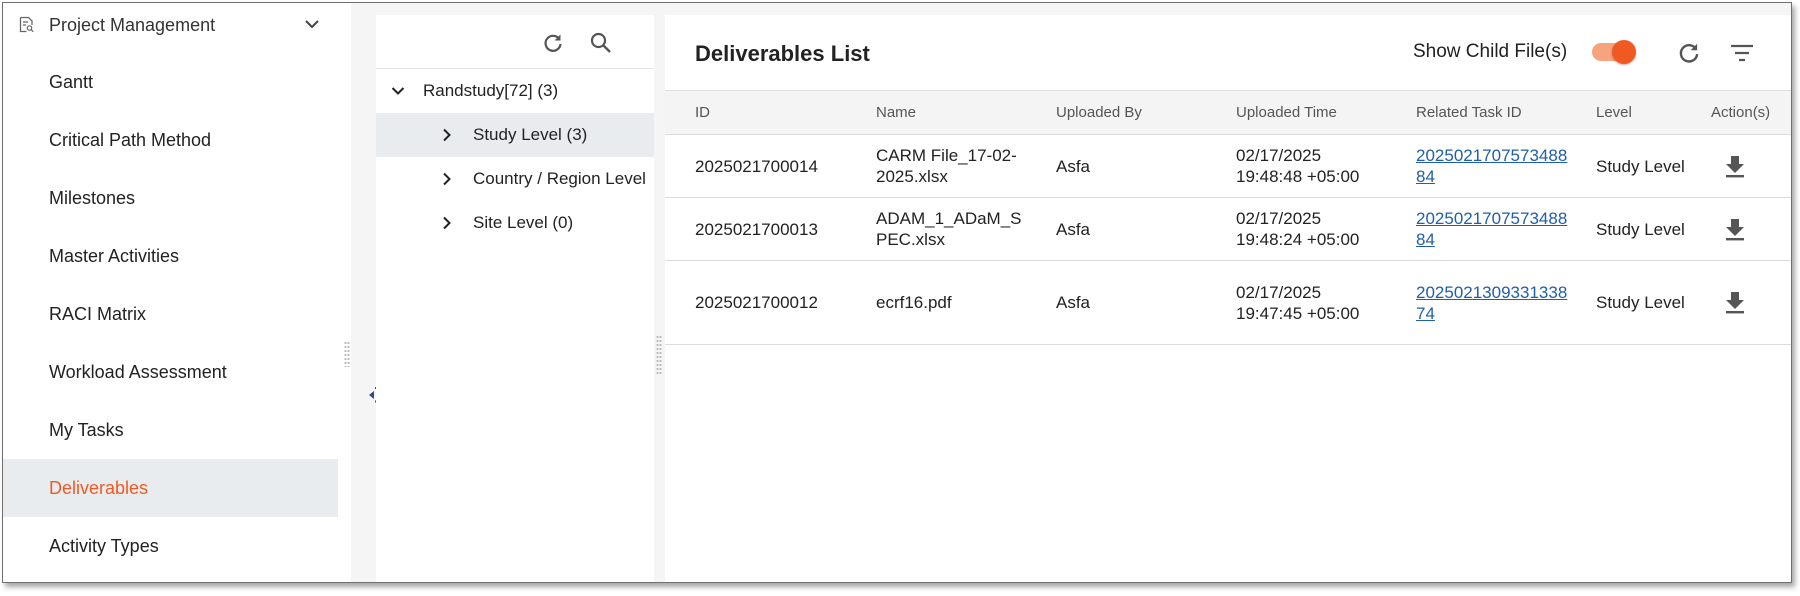  Describe the element at coordinates (523, 222) in the screenshot. I see `tree-node-label: Site Level (0)` at that location.